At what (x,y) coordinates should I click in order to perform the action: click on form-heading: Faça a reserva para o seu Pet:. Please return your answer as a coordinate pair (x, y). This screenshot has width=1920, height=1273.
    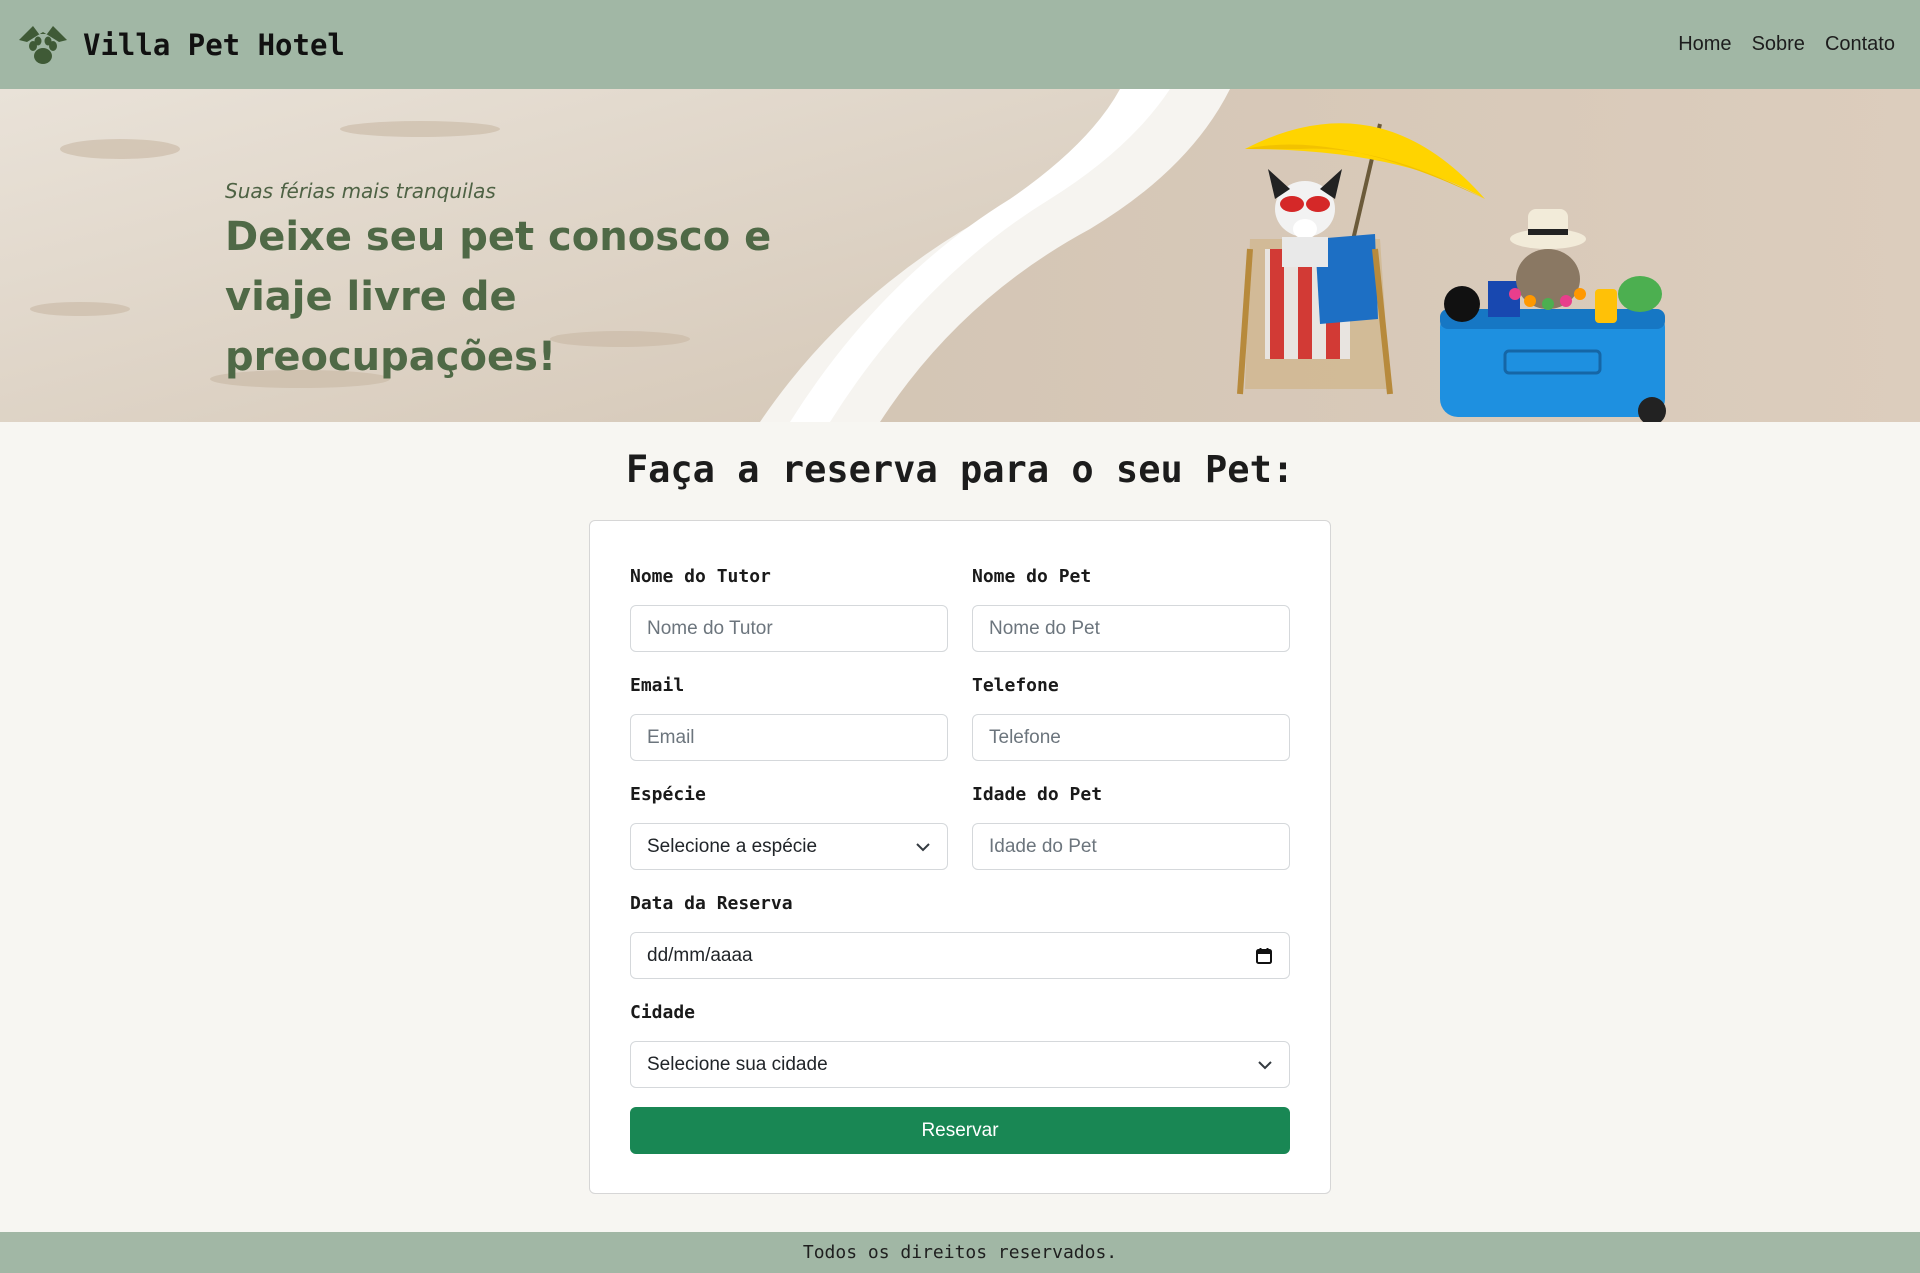
    Looking at the image, I should click on (960, 469).